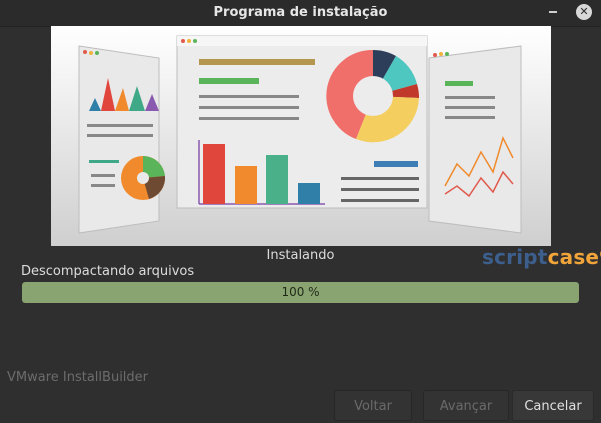  Describe the element at coordinates (466, 405) in the screenshot. I see `next-button: Avançar` at that location.